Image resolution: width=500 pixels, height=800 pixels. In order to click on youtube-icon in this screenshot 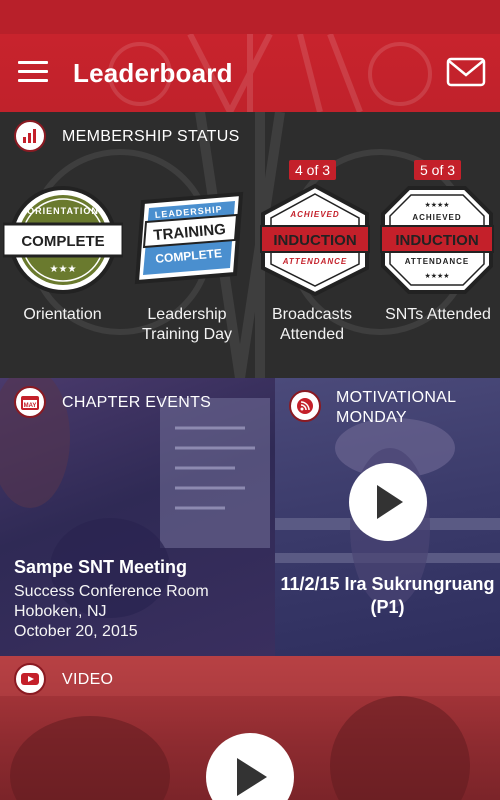, I will do `click(30, 679)`.